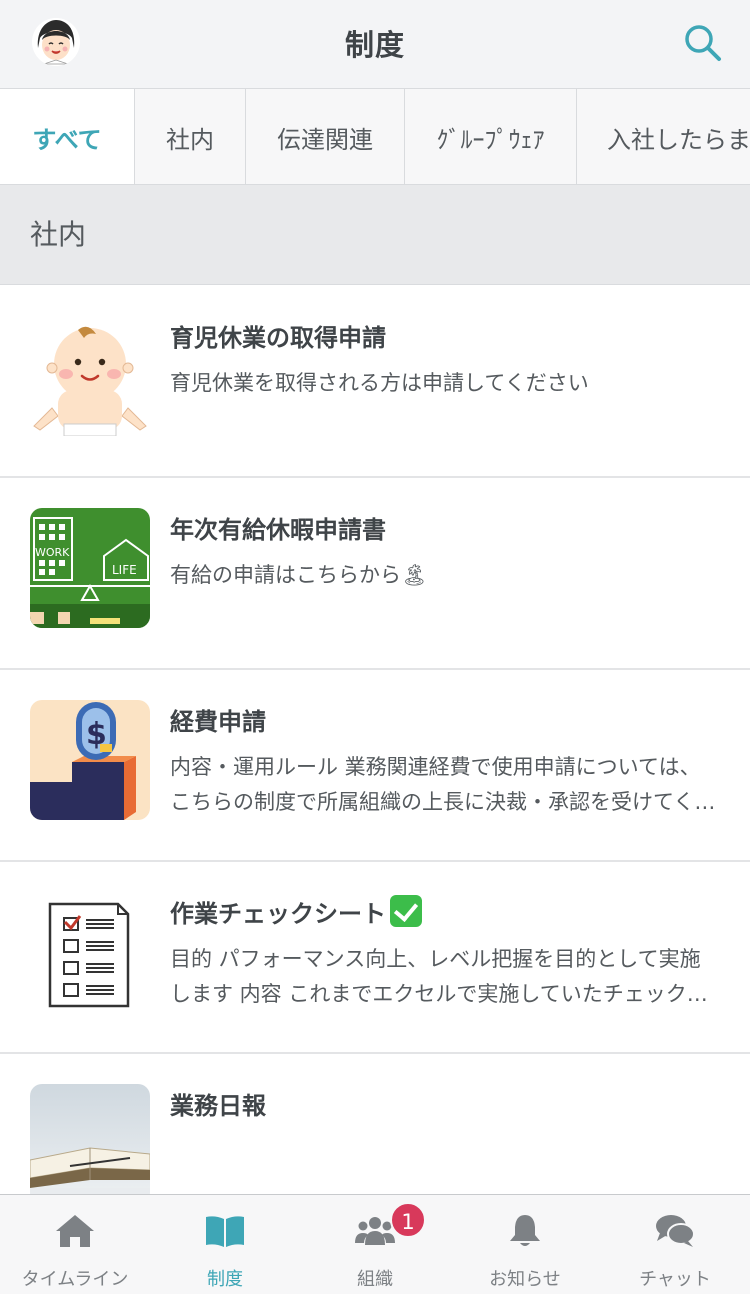 The height and width of the screenshot is (1294, 750). Describe the element at coordinates (90, 952) in the screenshot. I see `checklist-illustration` at that location.